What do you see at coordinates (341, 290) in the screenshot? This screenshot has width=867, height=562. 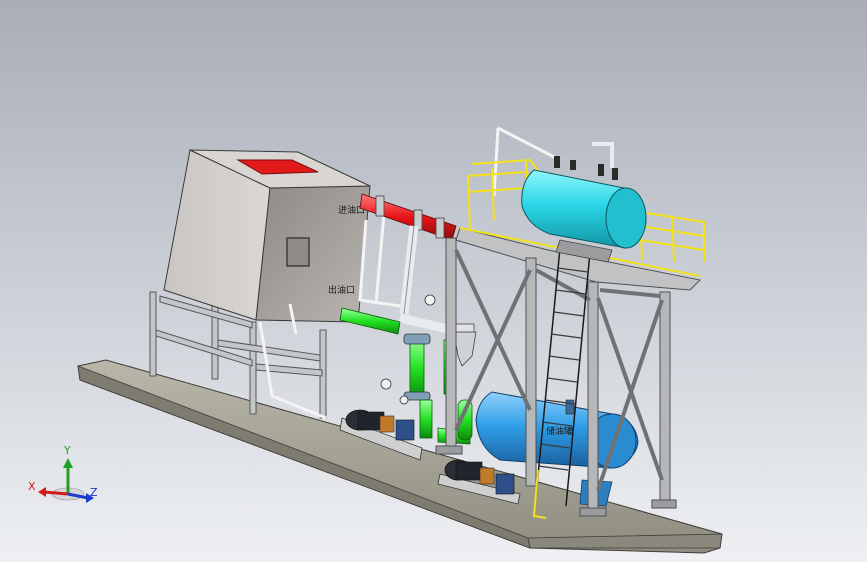 I see `box-label-lower: 出油口` at bounding box center [341, 290].